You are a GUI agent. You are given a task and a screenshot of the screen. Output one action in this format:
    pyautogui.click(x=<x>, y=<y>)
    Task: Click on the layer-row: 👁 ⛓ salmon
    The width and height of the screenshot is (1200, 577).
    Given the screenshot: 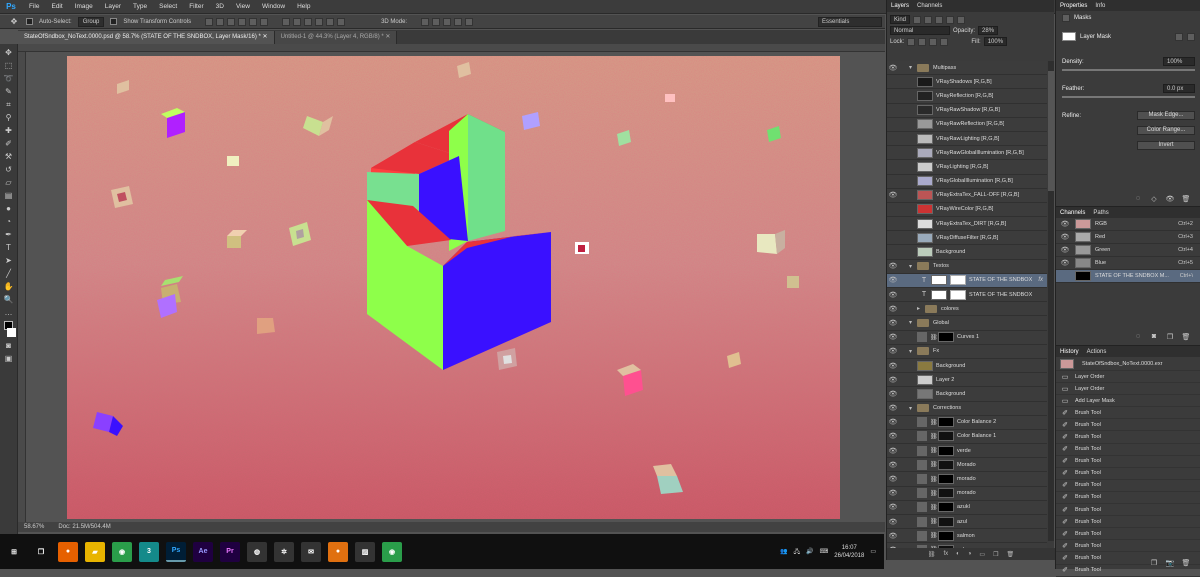 What is the action you would take?
    pyautogui.click(x=967, y=536)
    